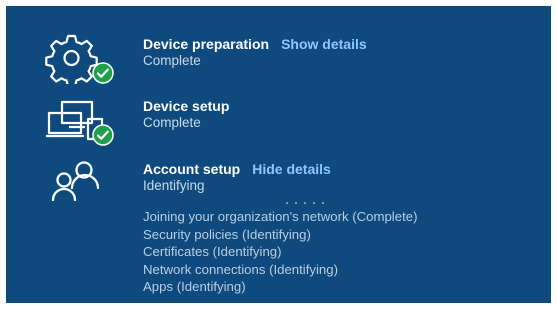 Image resolution: width=557 pixels, height=309 pixels. I want to click on progress-dots, so click(305, 203).